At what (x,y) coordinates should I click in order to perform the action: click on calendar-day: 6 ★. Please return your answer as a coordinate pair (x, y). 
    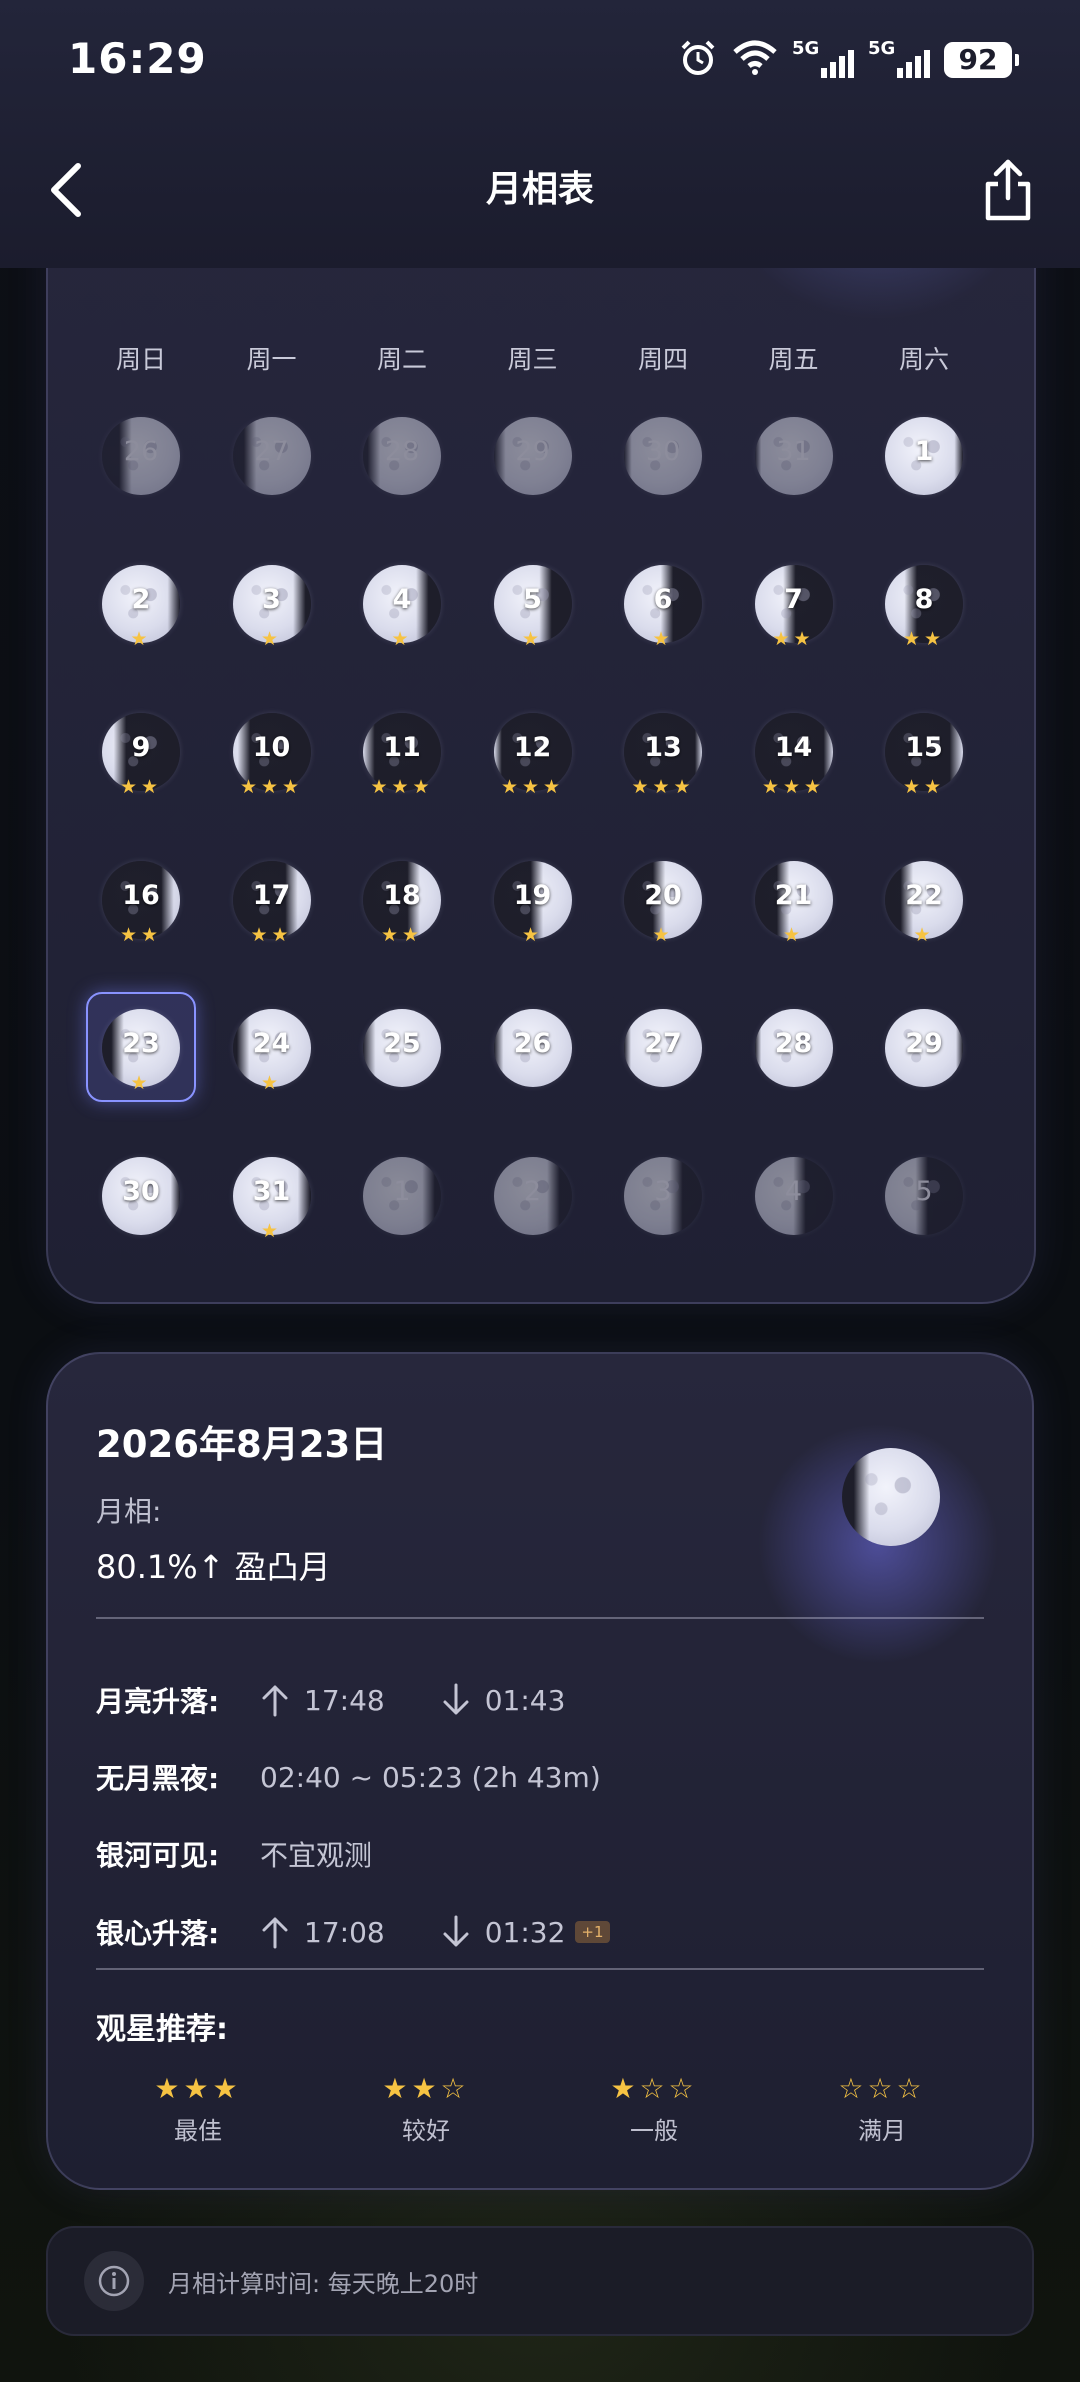
    Looking at the image, I should click on (663, 603).